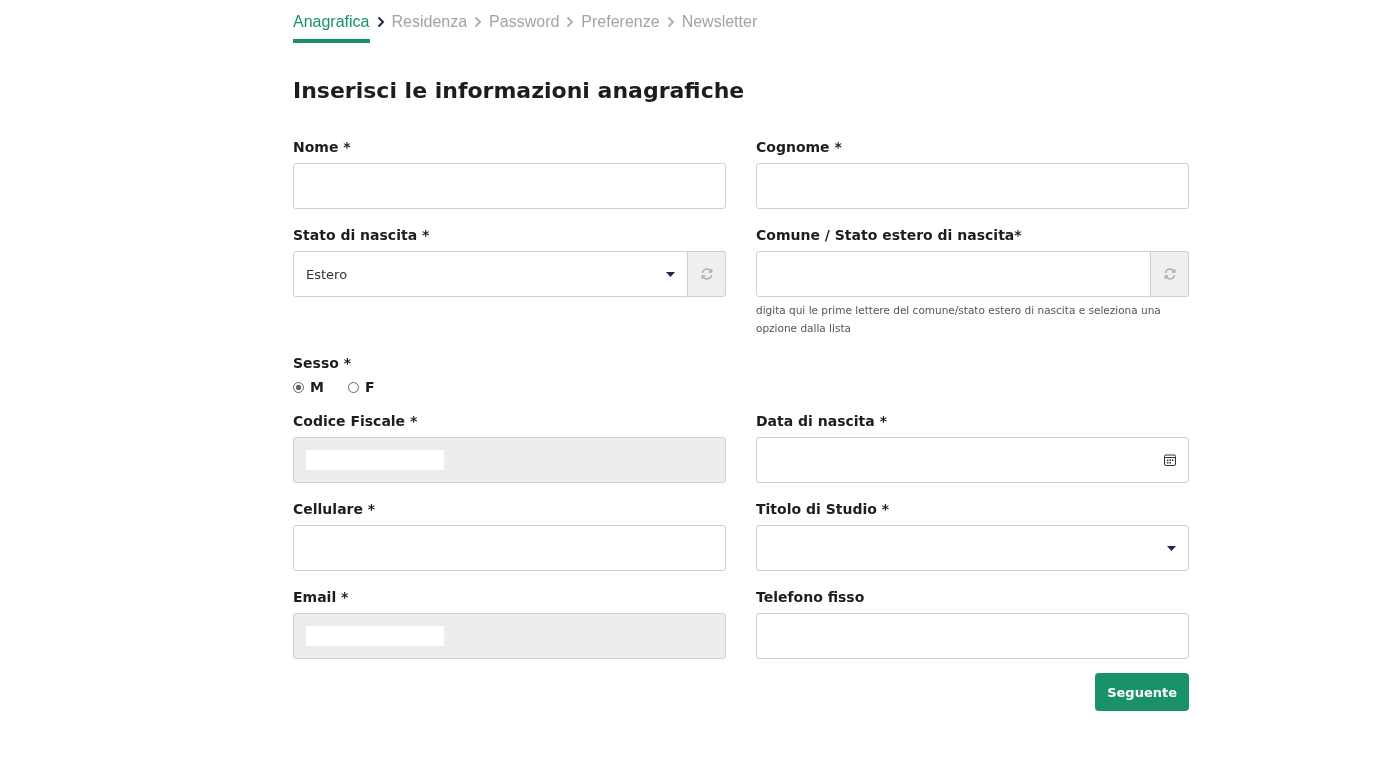  What do you see at coordinates (356, 421) in the screenshot?
I see `field-label: Codice Fiscale *` at bounding box center [356, 421].